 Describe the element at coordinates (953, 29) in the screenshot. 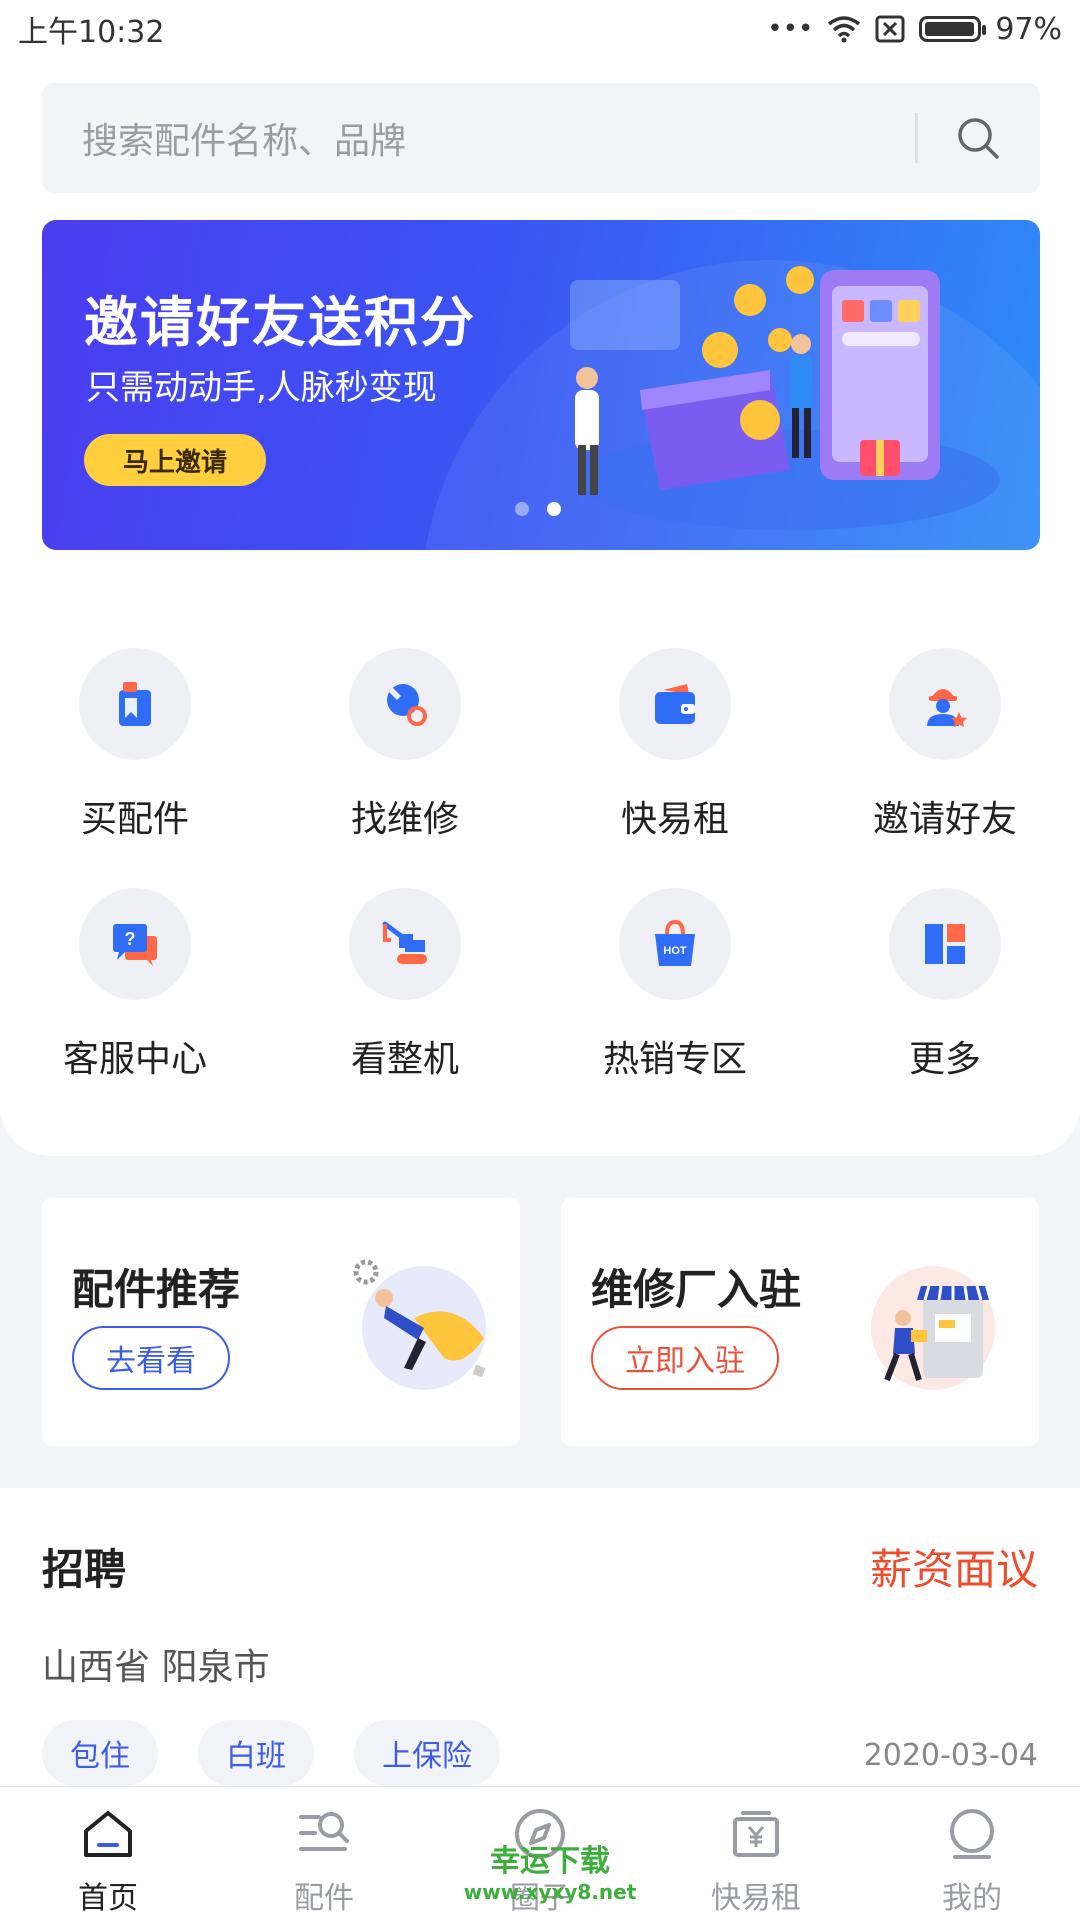

I see `battery-icon` at that location.